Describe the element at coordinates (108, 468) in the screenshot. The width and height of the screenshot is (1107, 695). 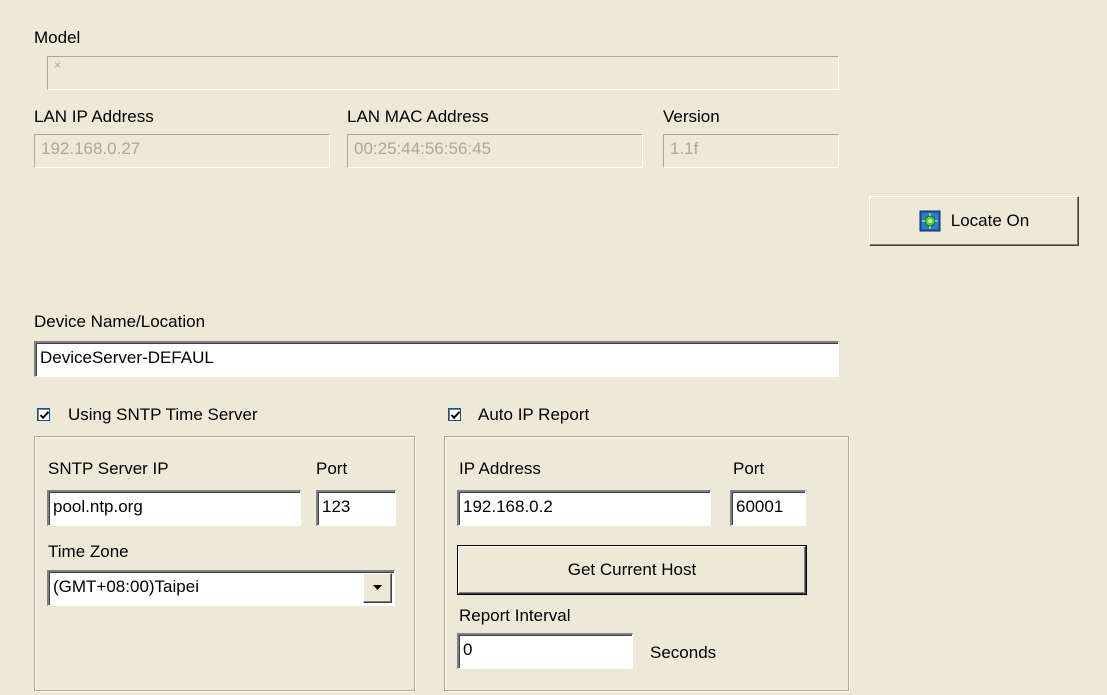
I see `sntp-server-ip-label: SNTP Server IP` at that location.